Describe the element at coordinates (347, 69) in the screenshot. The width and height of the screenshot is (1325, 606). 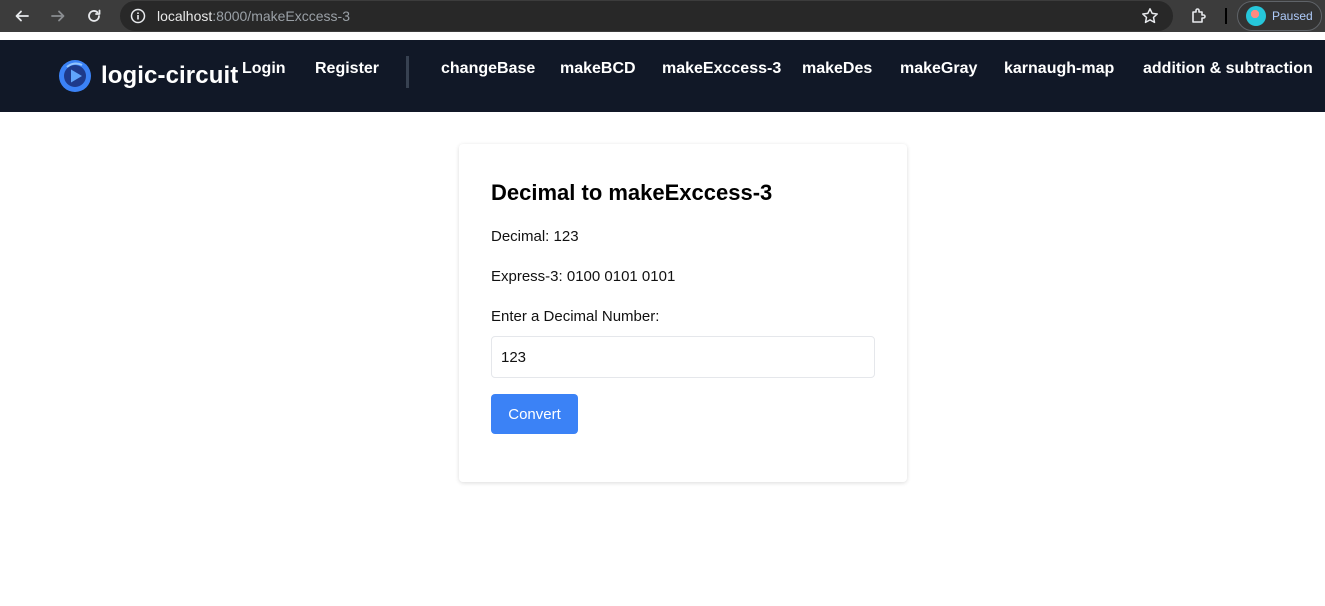
I see `nav-register: Register` at that location.